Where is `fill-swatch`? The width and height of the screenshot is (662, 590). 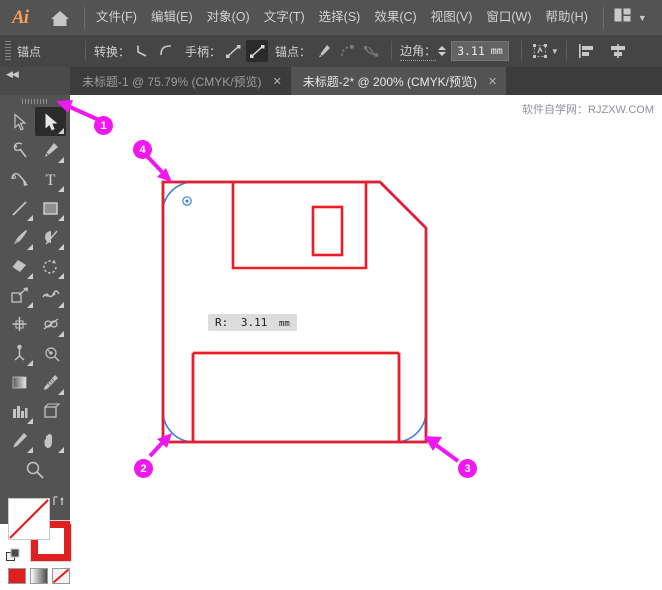
fill-swatch is located at coordinates (29, 519).